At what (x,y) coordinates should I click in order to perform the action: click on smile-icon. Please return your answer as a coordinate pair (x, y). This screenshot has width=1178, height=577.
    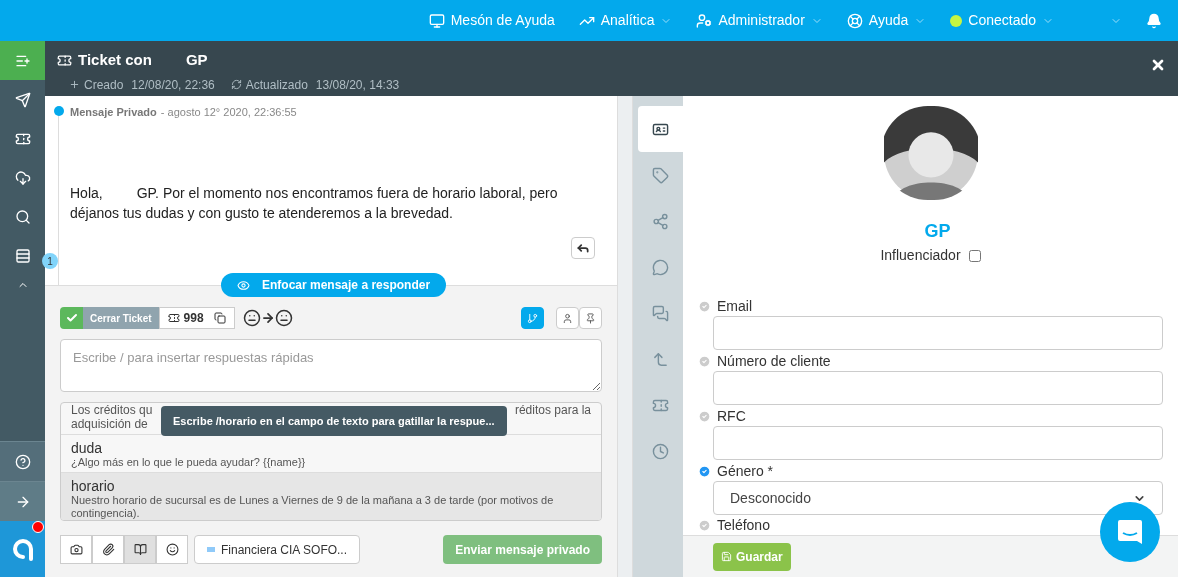
    Looking at the image, I should click on (172, 549).